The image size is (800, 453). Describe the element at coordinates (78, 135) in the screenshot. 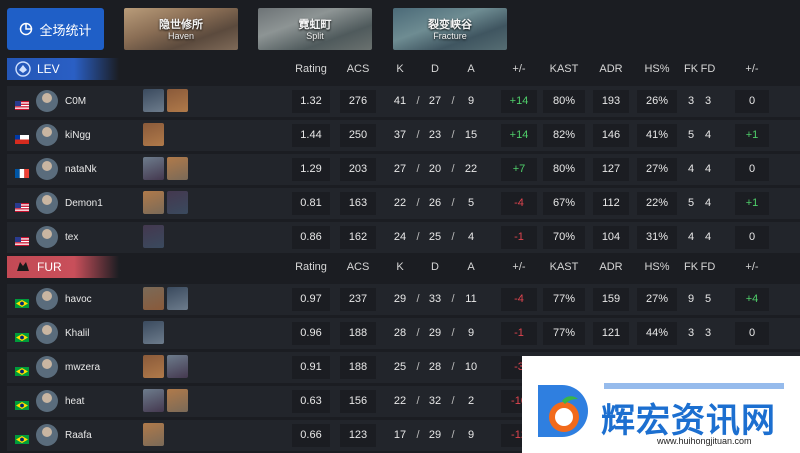

I see `player-name: kiNgg` at that location.